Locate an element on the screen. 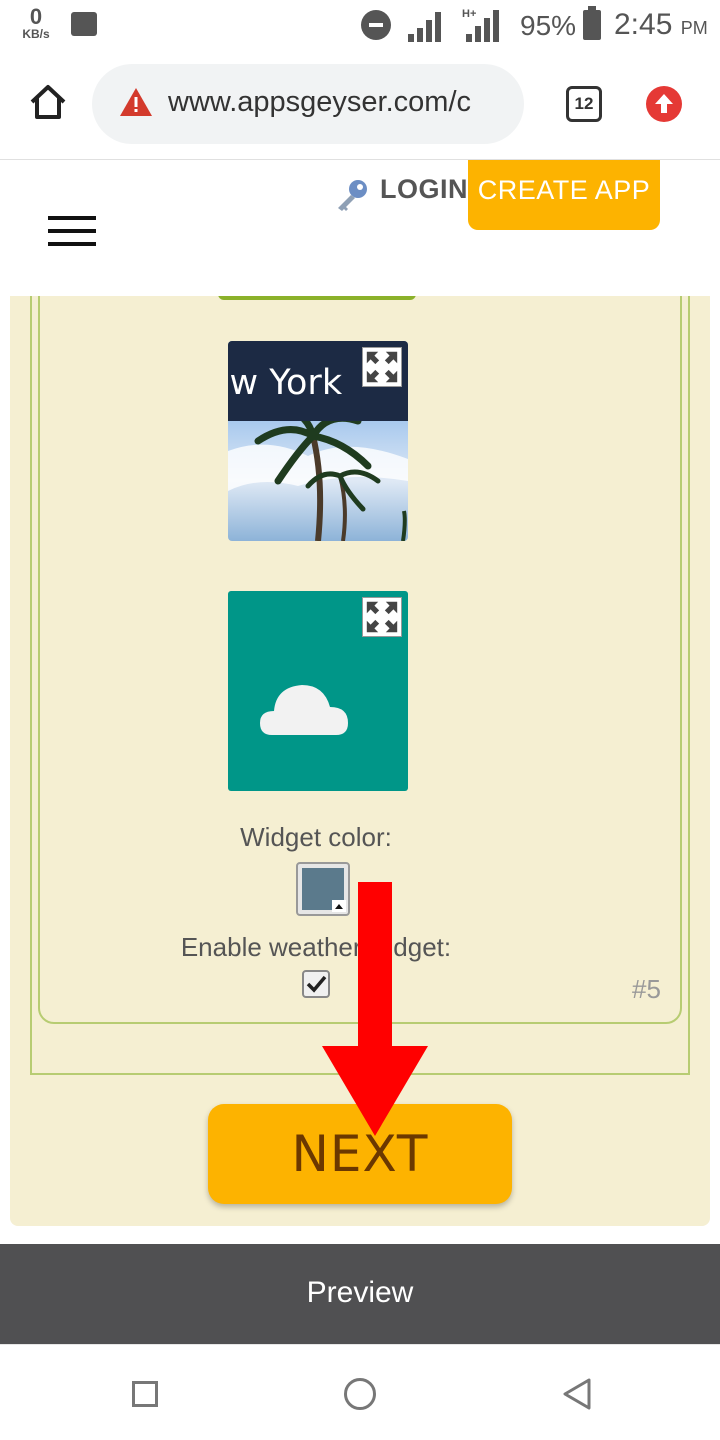 Image resolution: width=720 pixels, height=1440 pixels. hamburger-menu-icon is located at coordinates (72, 232).